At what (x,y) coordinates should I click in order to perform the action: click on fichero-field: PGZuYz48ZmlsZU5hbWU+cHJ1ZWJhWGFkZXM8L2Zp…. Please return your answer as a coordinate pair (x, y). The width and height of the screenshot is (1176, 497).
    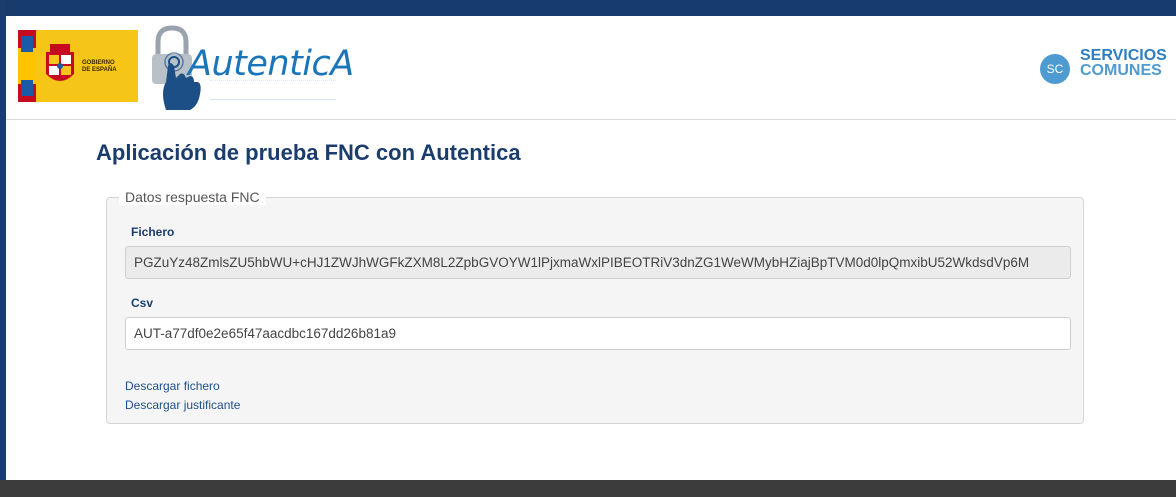
    Looking at the image, I should click on (598, 262).